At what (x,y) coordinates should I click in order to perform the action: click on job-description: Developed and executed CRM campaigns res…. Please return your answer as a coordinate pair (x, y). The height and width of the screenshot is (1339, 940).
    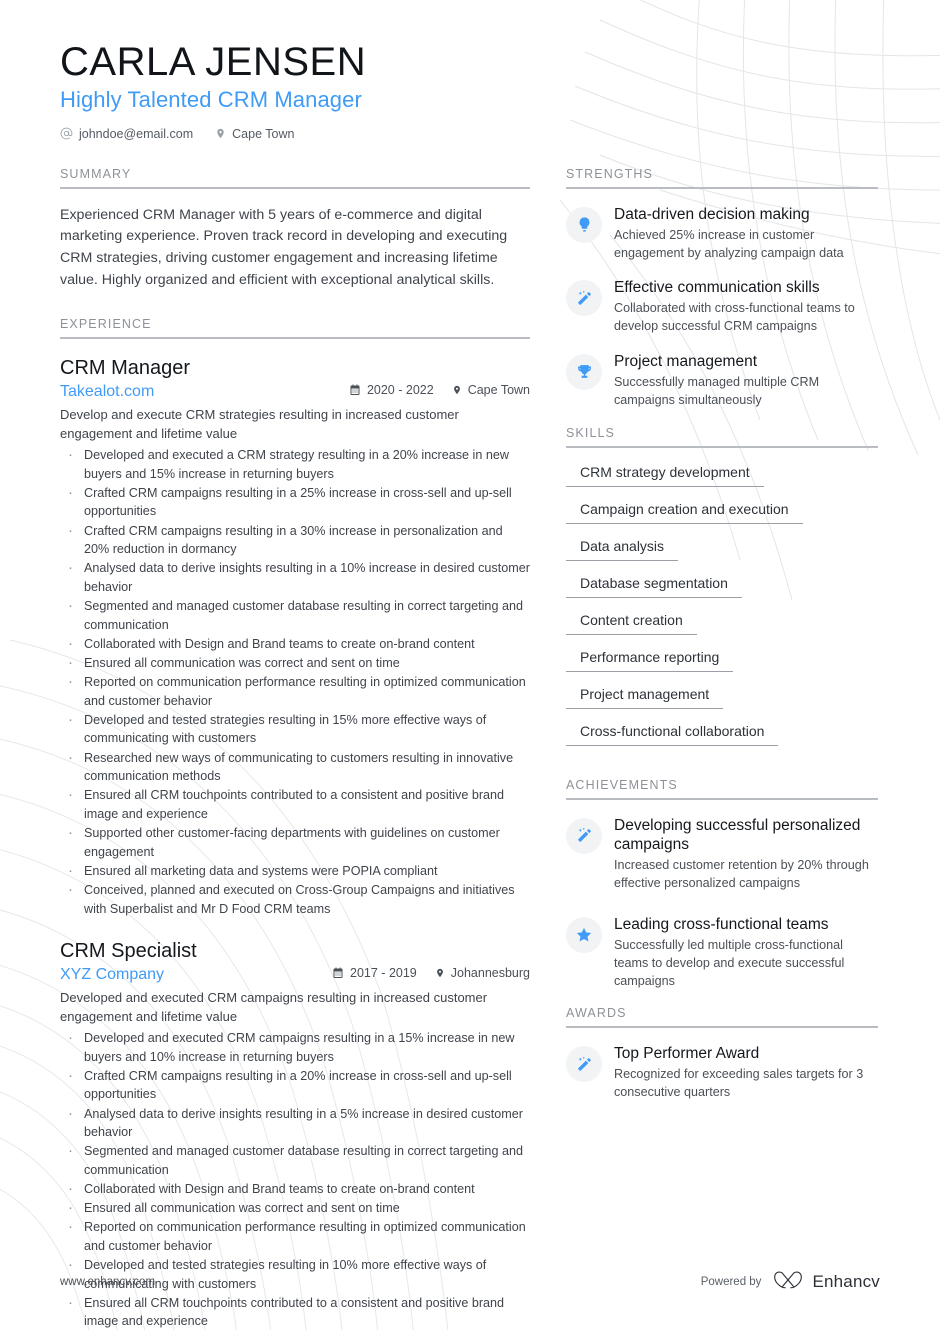
    Looking at the image, I should click on (274, 1007).